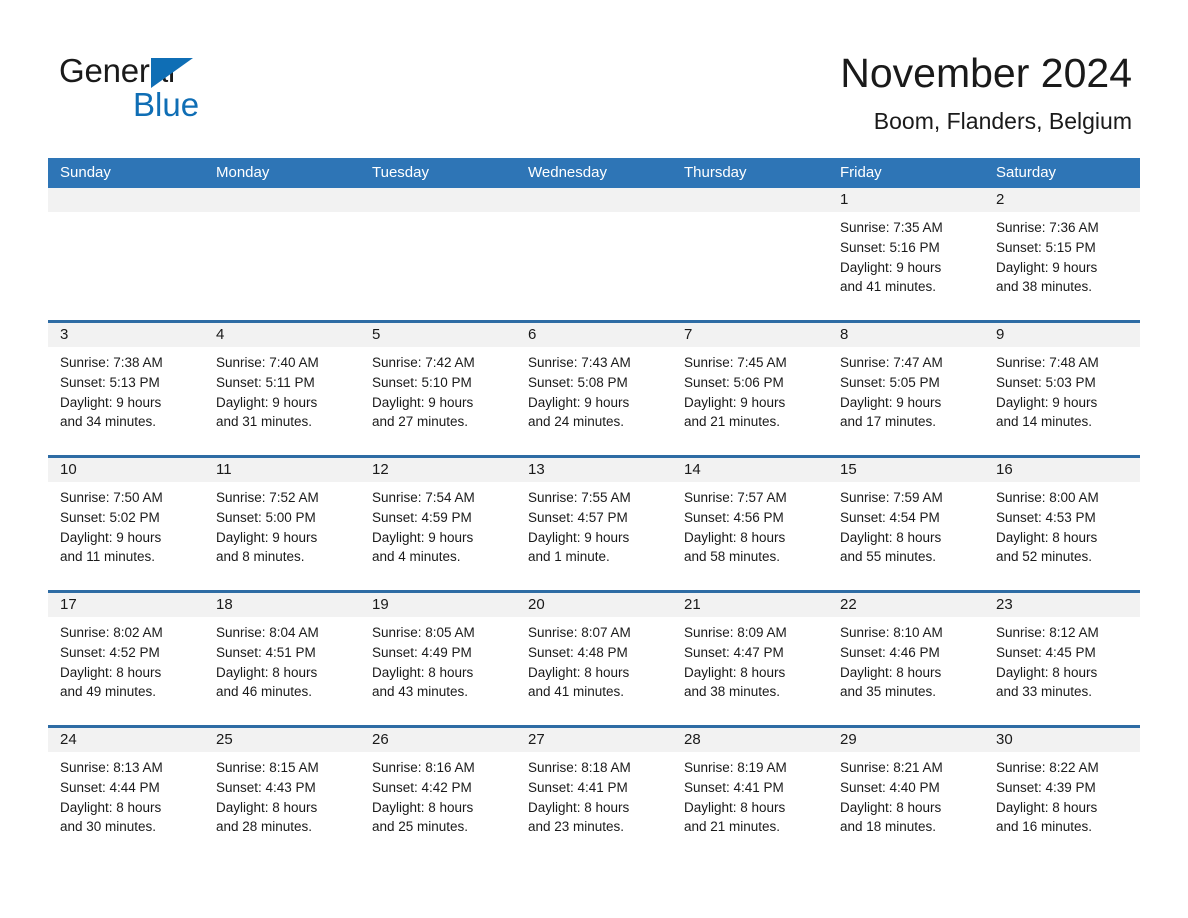 This screenshot has width=1188, height=918. Describe the element at coordinates (532, 334) in the screenshot. I see `day-number: 6` at that location.